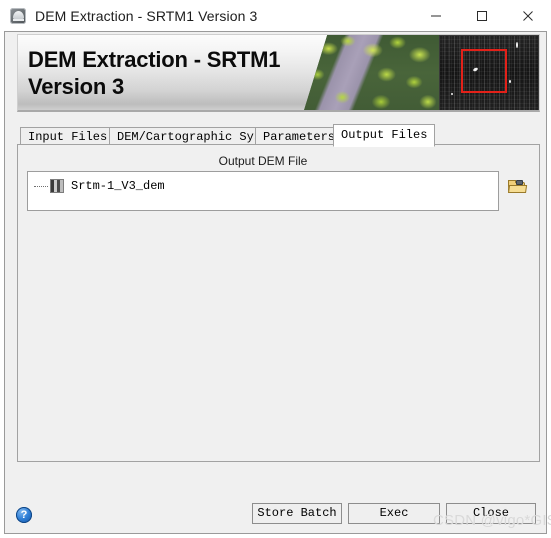  What do you see at coordinates (275, 16) in the screenshot?
I see `title-bar: DEM Extraction - SRTM1 Version 3` at bounding box center [275, 16].